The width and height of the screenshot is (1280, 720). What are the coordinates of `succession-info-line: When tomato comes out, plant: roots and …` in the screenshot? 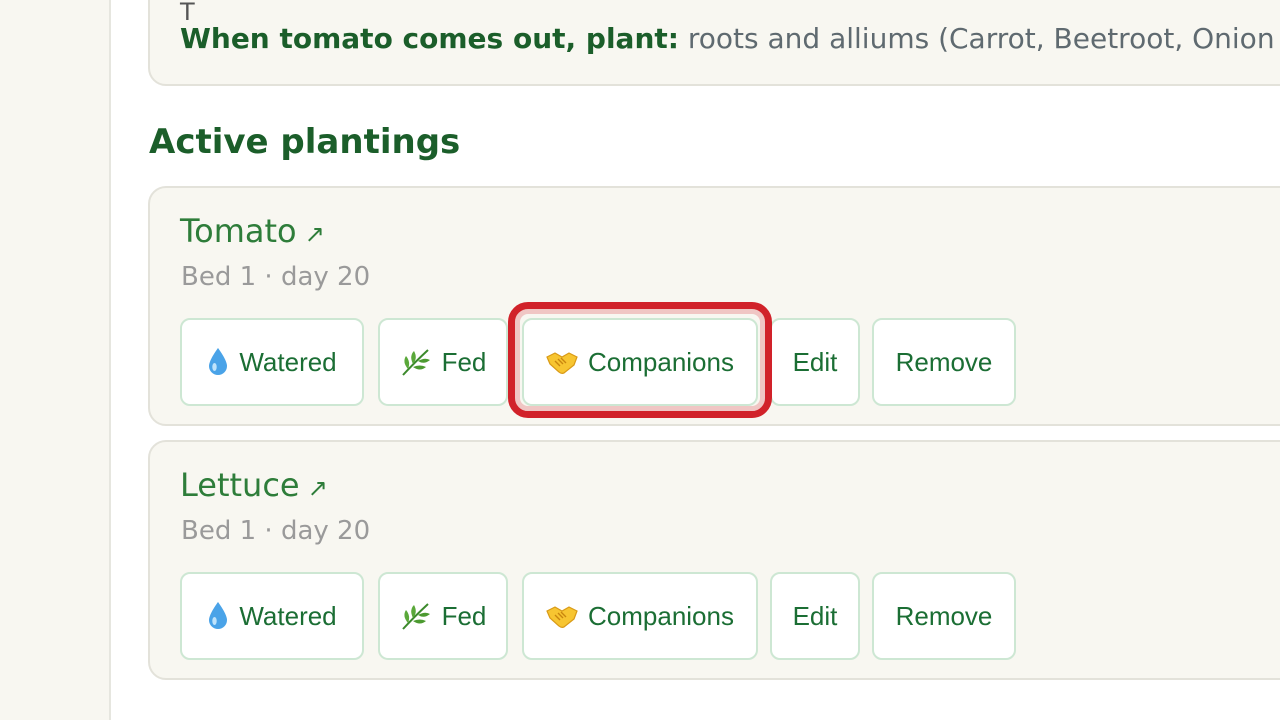 It's located at (727, 38).